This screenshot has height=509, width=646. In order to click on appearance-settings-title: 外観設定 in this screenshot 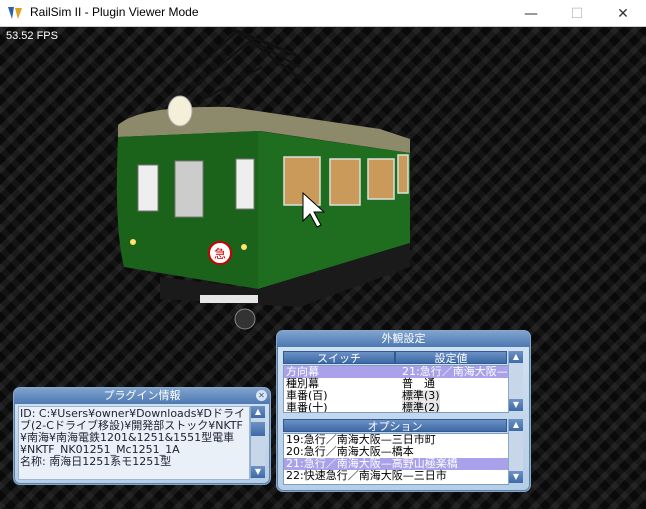, I will do `click(403, 339)`.